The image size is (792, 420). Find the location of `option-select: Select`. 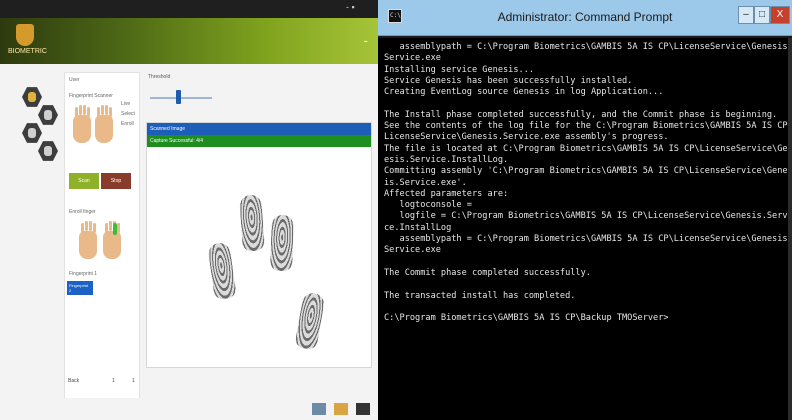

option-select: Select is located at coordinates (128, 114).